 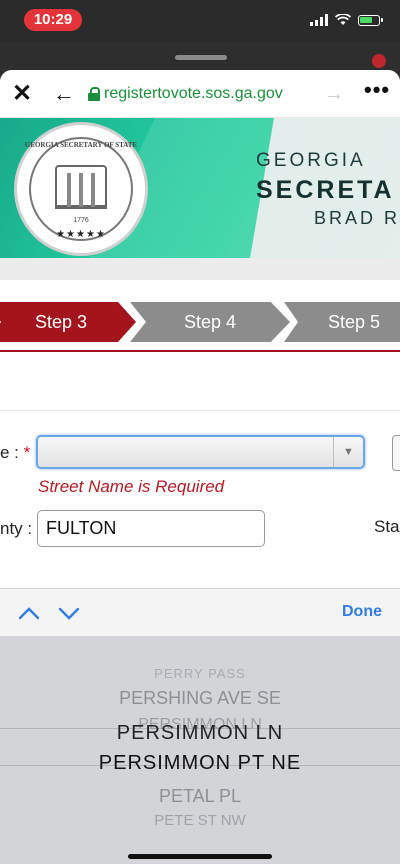 I want to click on chevron-down-icon, so click(x=69, y=613).